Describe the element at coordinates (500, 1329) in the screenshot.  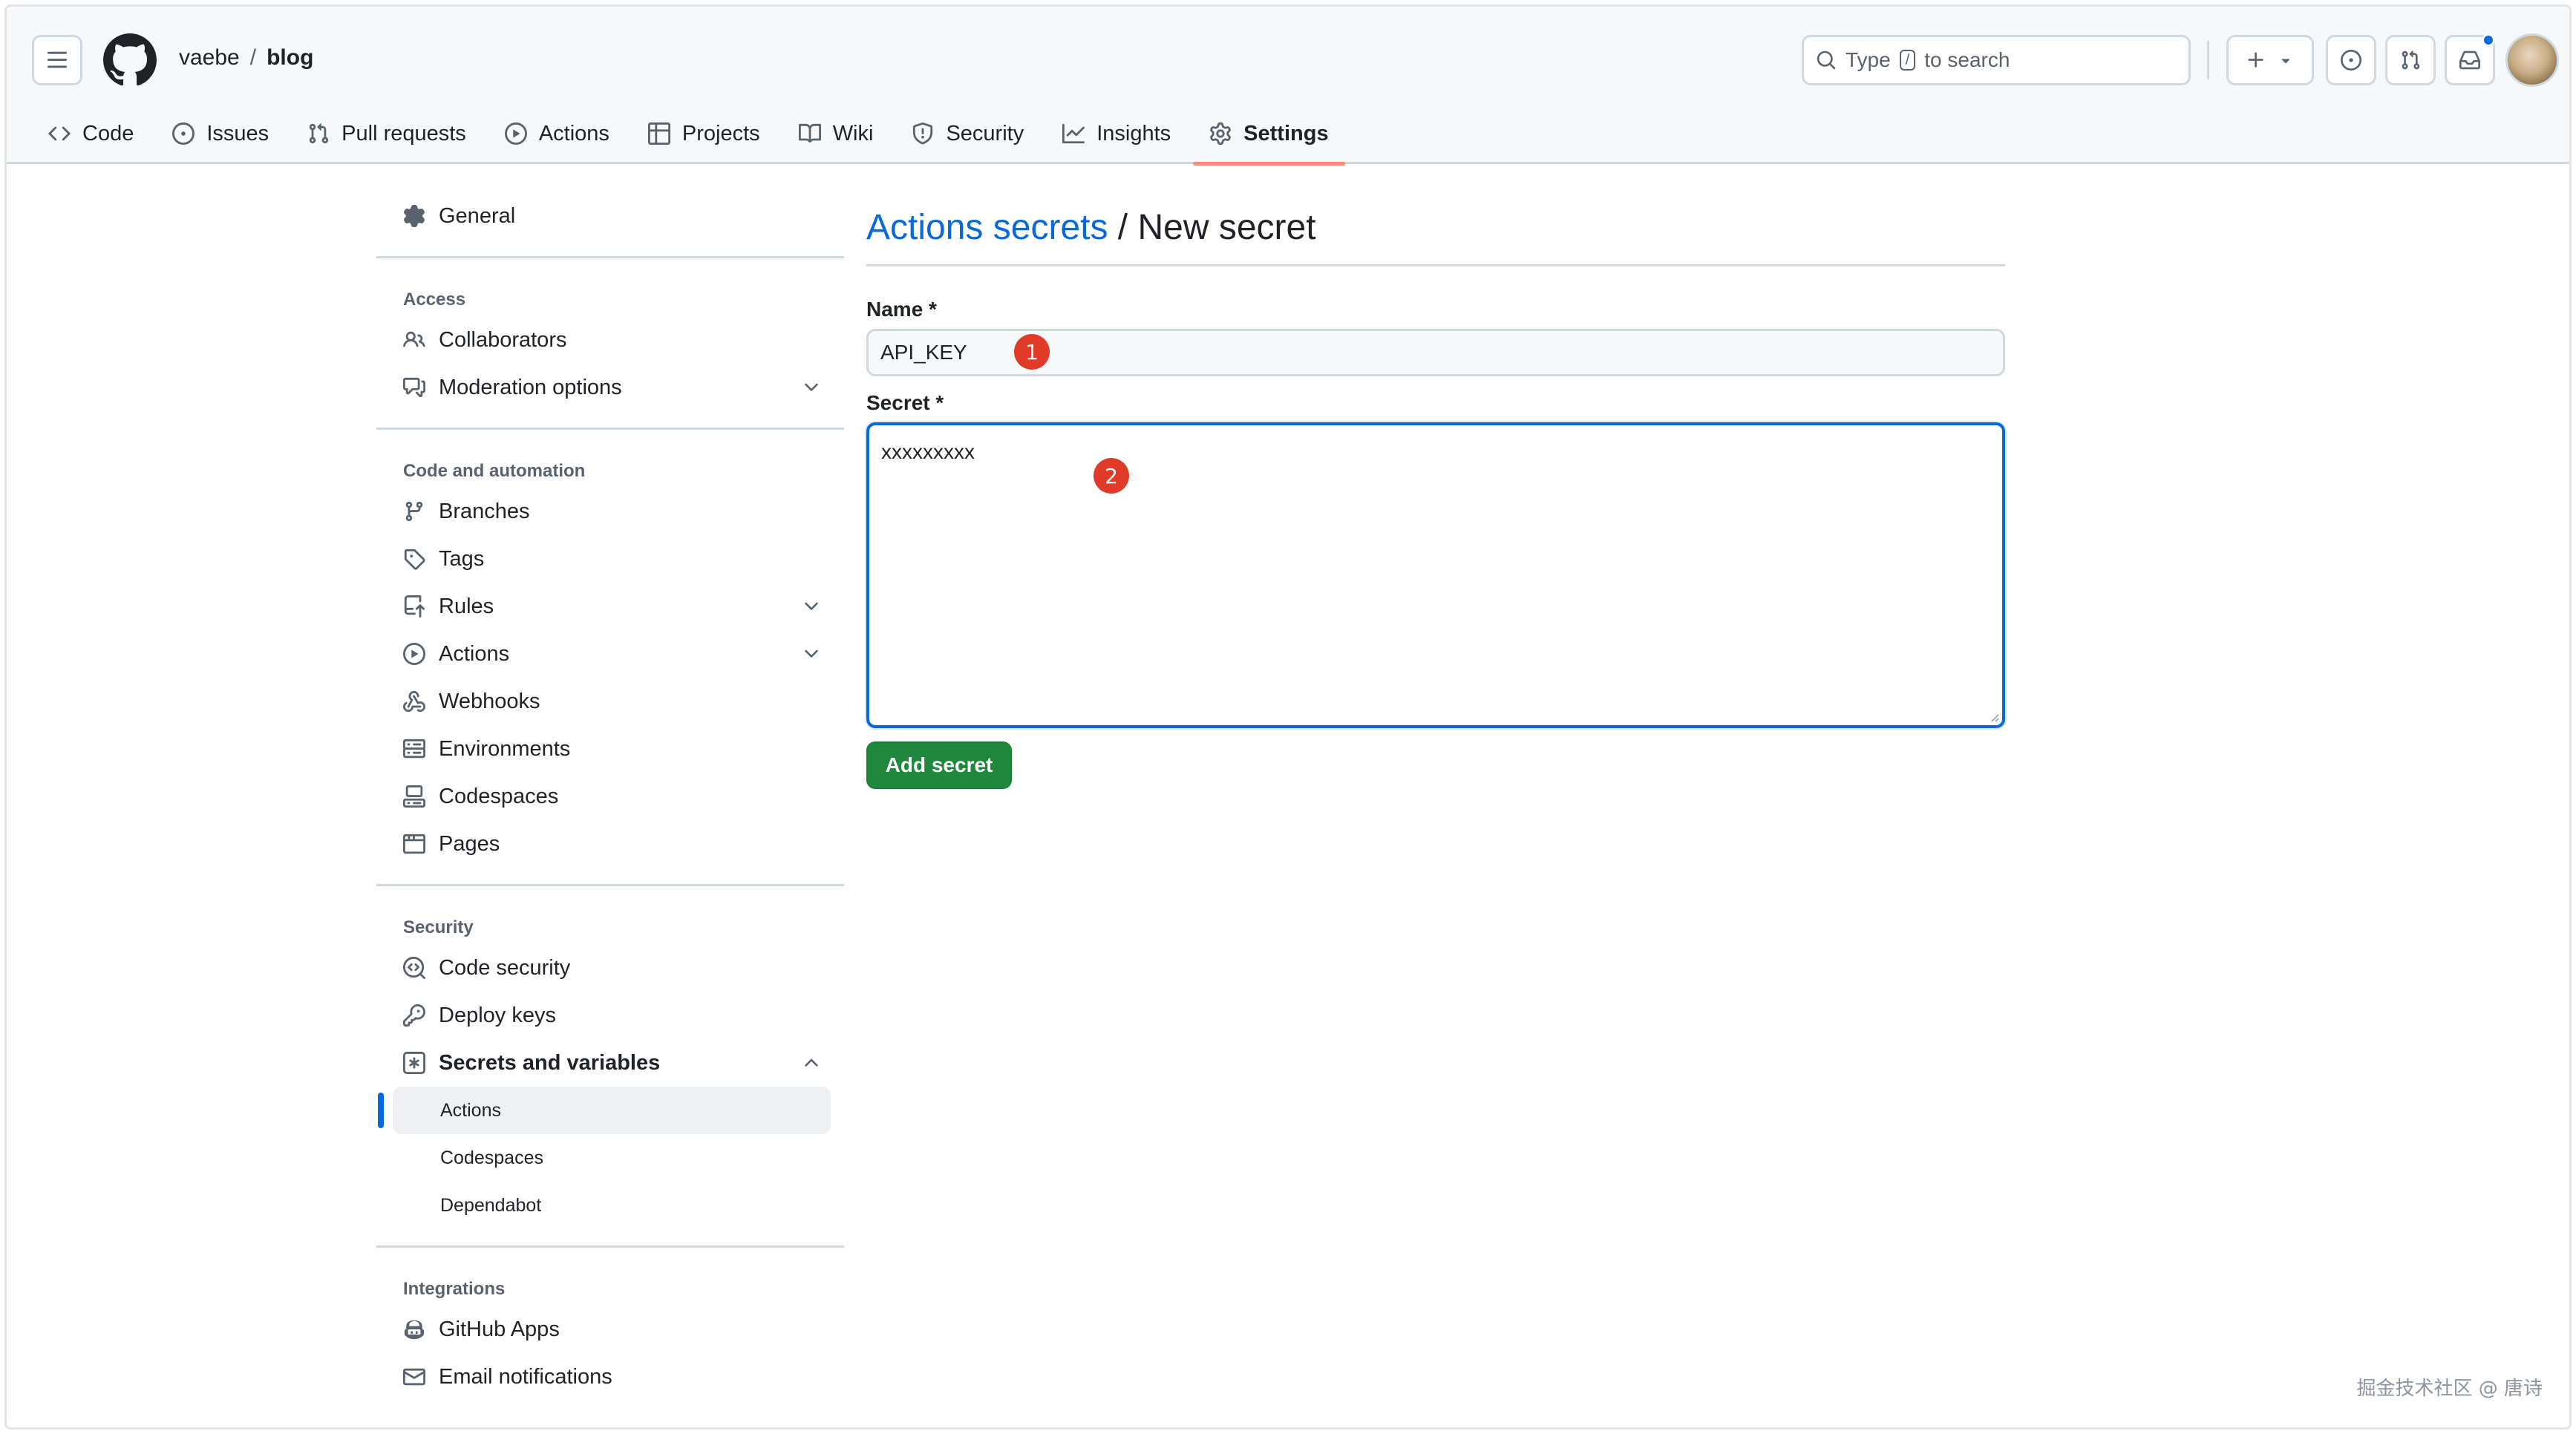
I see `sidebar-item-label: GitHub Apps` at that location.